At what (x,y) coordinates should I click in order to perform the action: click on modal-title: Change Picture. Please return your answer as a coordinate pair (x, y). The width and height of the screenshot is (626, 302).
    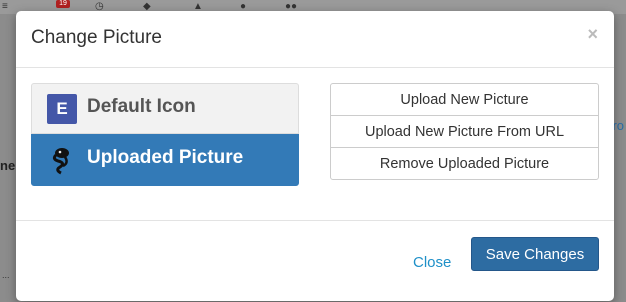
    Looking at the image, I should click on (96, 37).